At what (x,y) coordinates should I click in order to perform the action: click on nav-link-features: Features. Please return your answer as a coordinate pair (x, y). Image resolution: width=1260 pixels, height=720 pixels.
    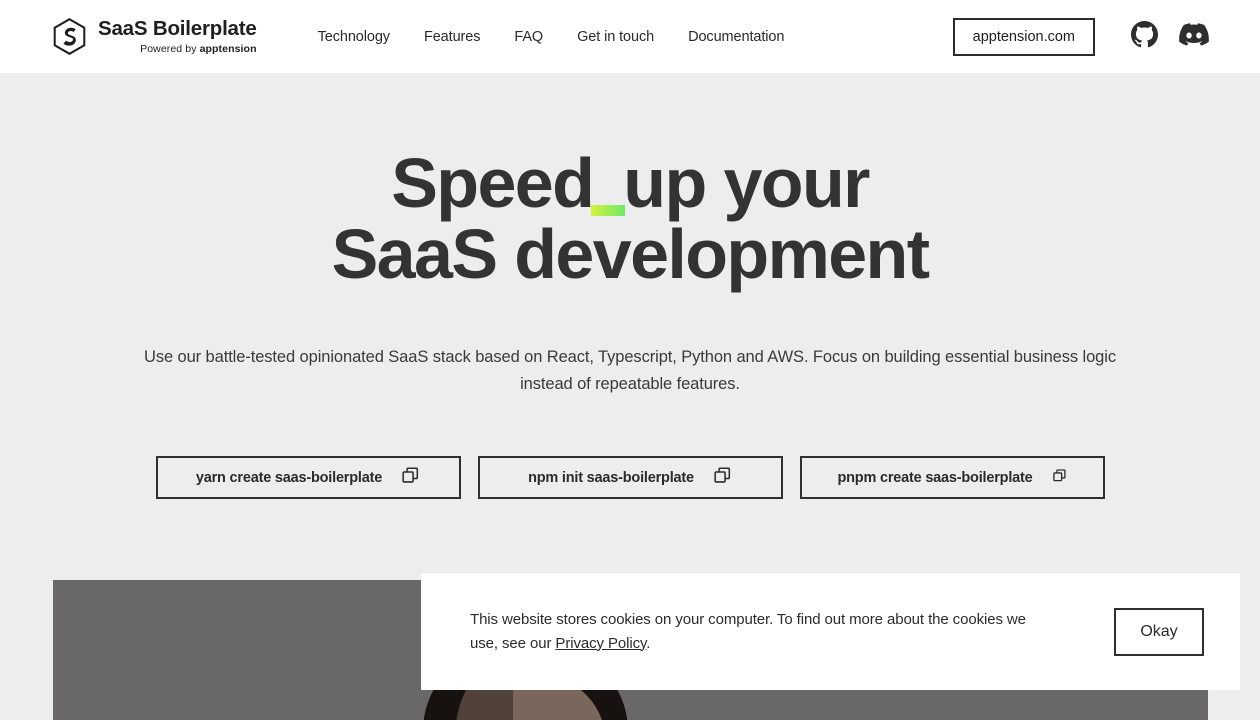
    Looking at the image, I should click on (452, 37).